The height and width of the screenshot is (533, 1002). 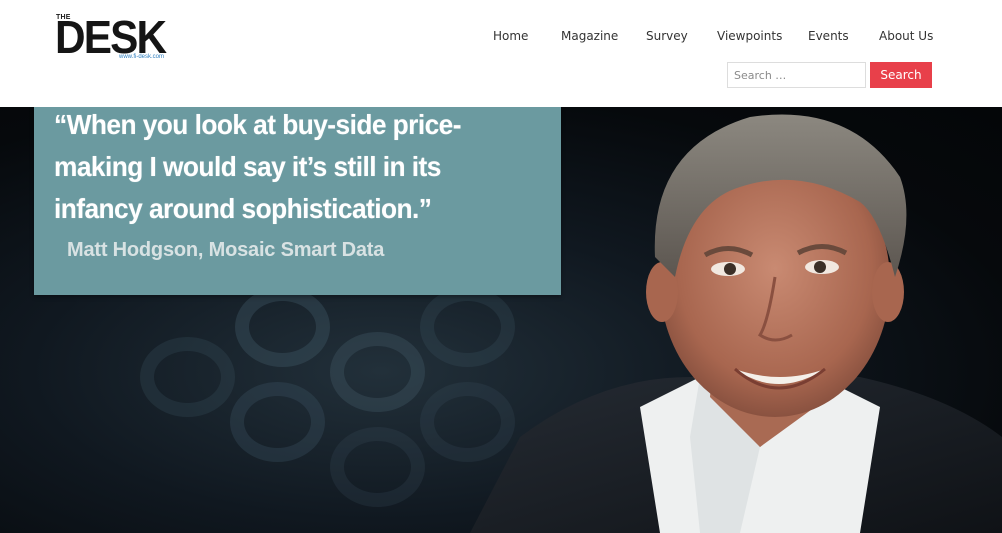 What do you see at coordinates (510, 36) in the screenshot?
I see `nav-home: Home` at bounding box center [510, 36].